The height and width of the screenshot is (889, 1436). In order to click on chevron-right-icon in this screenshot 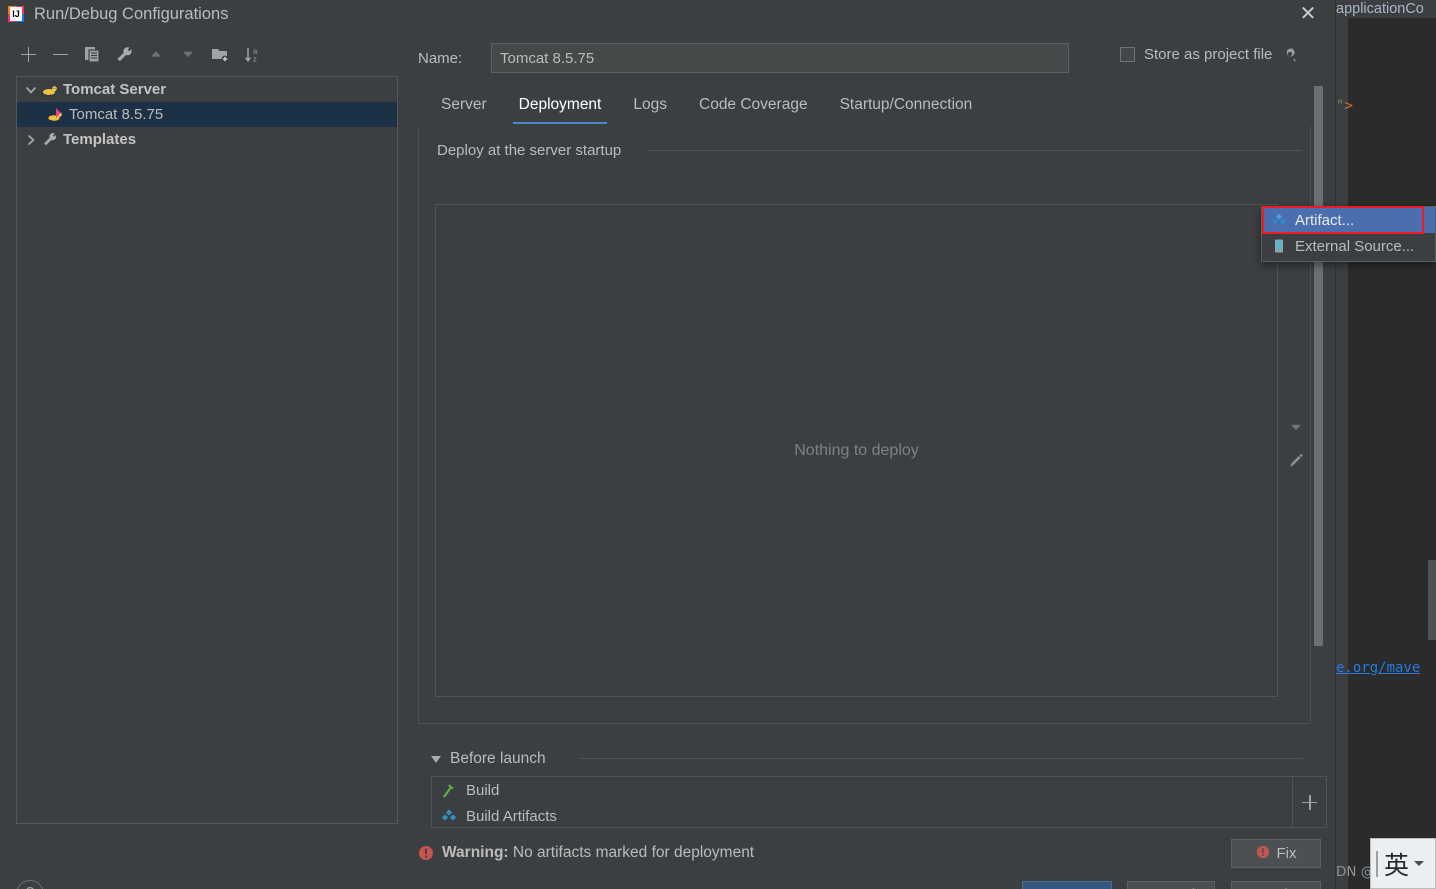, I will do `click(31, 140)`.